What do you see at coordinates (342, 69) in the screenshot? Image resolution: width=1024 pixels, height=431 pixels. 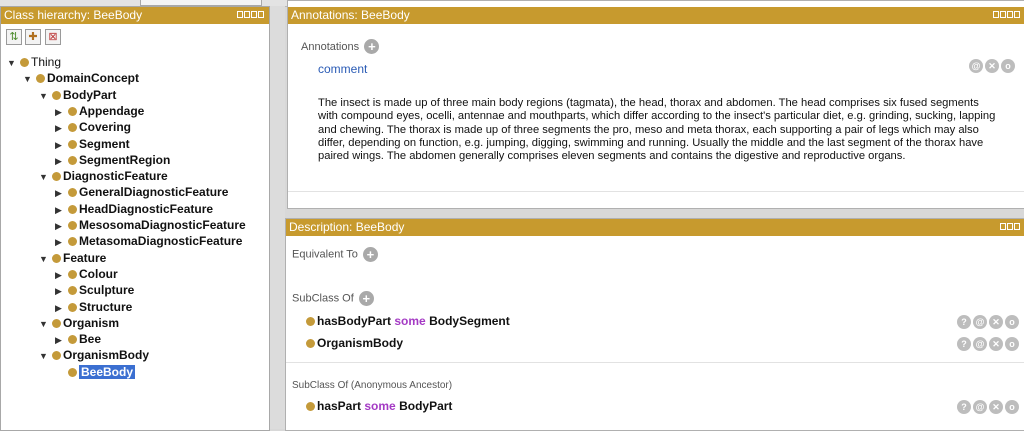 I see `annotation-property: comment` at bounding box center [342, 69].